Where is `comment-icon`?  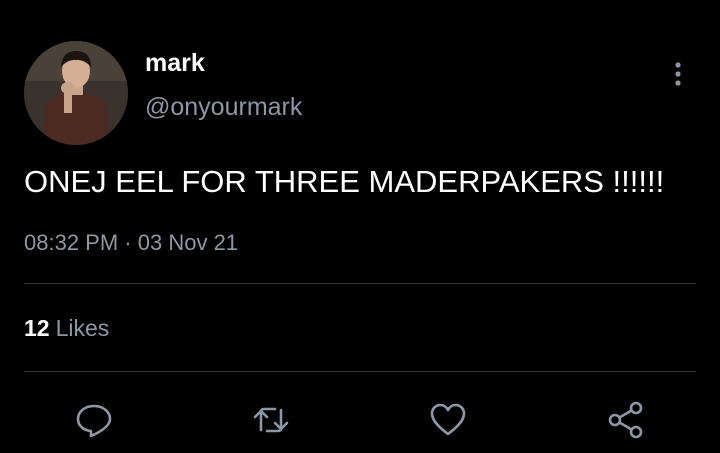 comment-icon is located at coordinates (94, 421).